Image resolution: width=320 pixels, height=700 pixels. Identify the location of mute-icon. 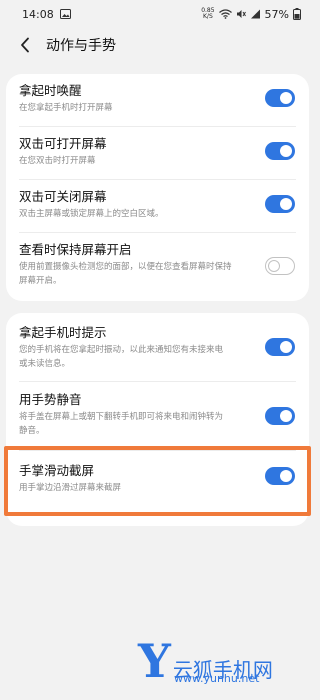
(241, 14).